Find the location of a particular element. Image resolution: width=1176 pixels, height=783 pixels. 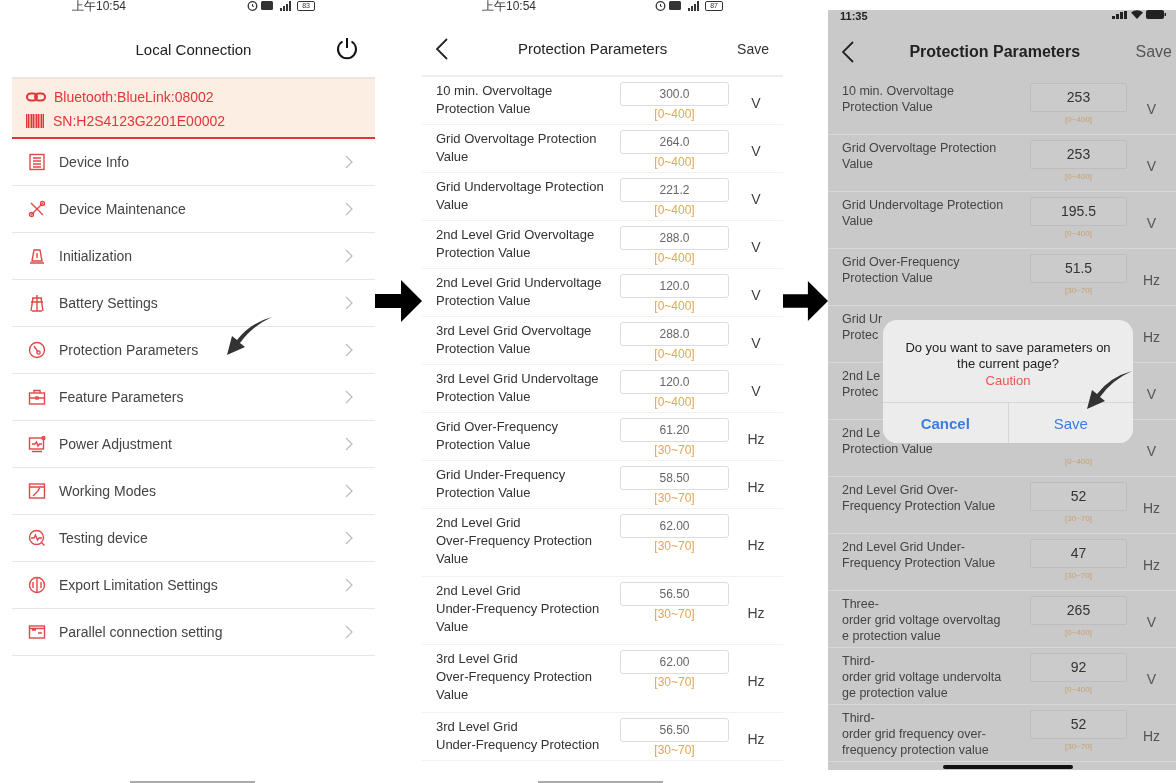

menu-item: Export Limitation Settings is located at coordinates (193, 585).